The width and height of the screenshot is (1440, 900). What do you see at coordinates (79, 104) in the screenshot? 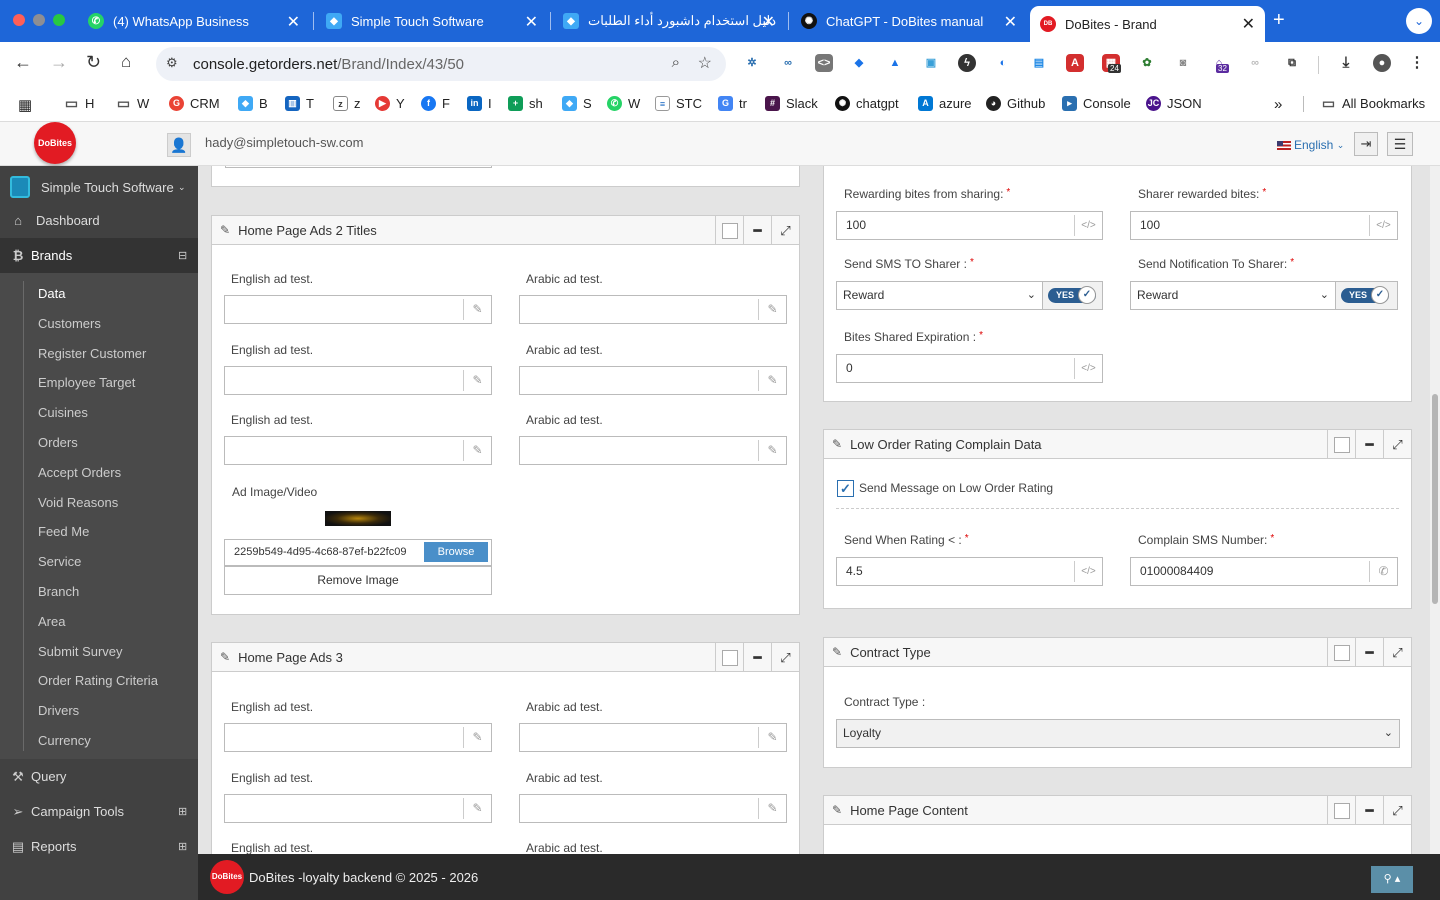
I see `bookmark-folder: ▭ H` at bounding box center [79, 104].